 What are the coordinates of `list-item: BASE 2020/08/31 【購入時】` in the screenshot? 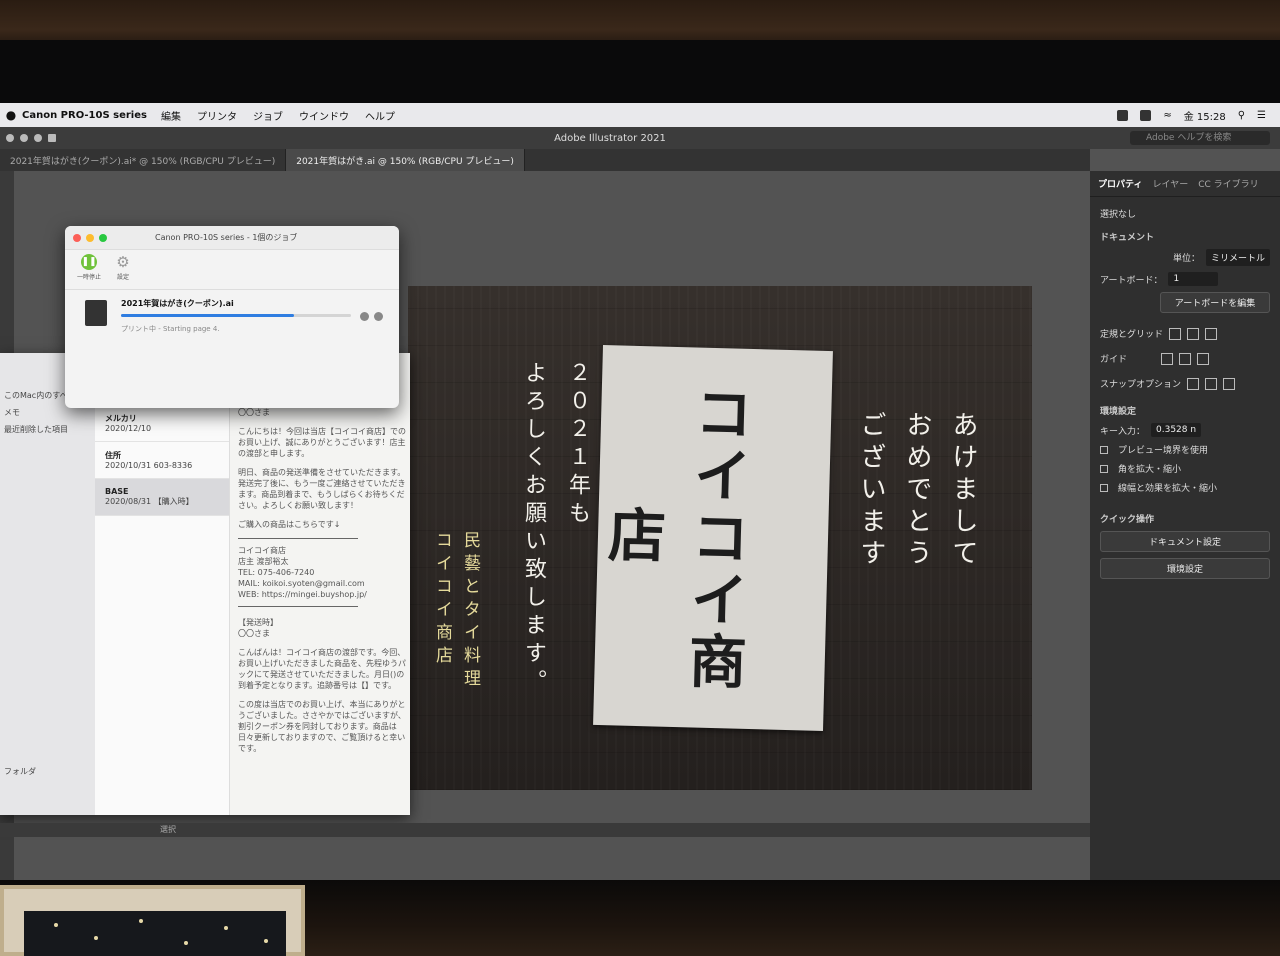 It's located at (162, 497).